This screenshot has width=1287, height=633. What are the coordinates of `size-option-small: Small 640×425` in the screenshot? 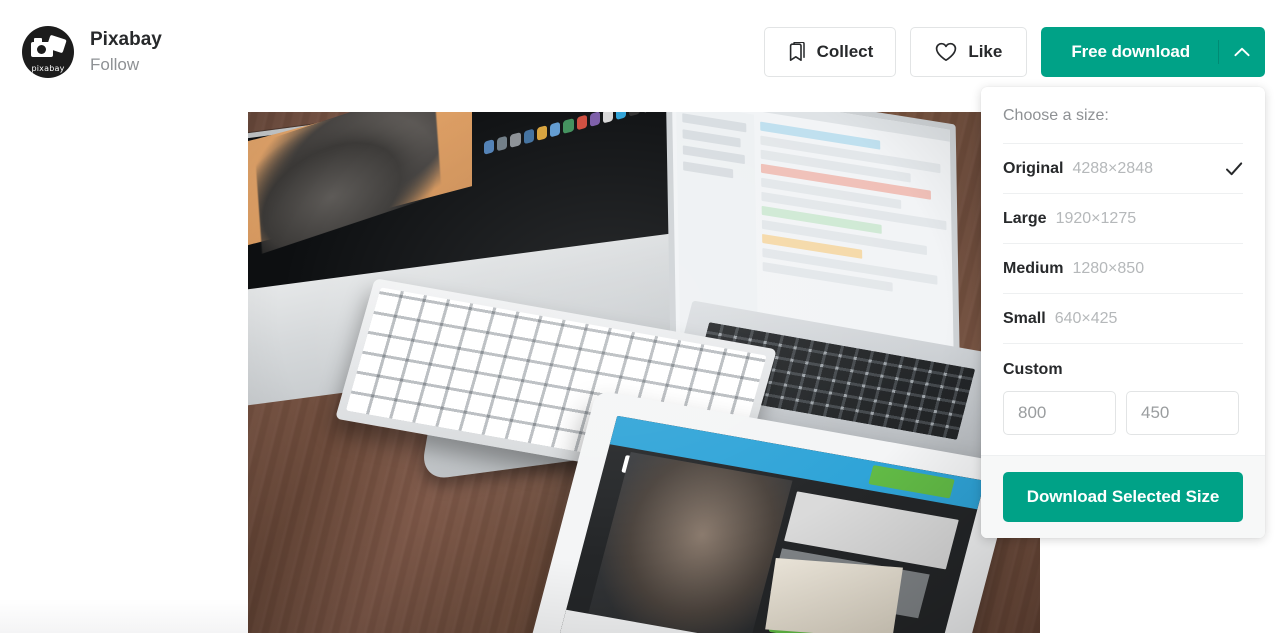 It's located at (1123, 318).